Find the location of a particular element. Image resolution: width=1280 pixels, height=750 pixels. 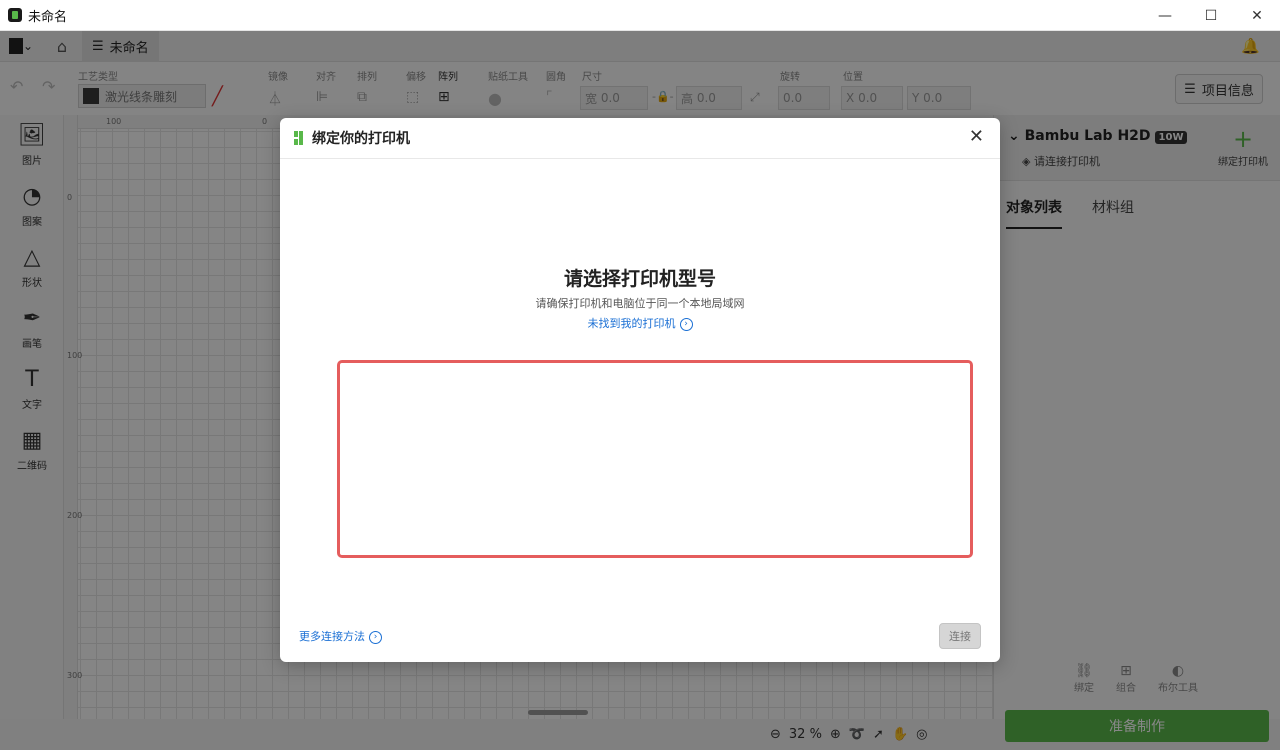

window-controls: — ☐ ✕ is located at coordinates (1211, 15).